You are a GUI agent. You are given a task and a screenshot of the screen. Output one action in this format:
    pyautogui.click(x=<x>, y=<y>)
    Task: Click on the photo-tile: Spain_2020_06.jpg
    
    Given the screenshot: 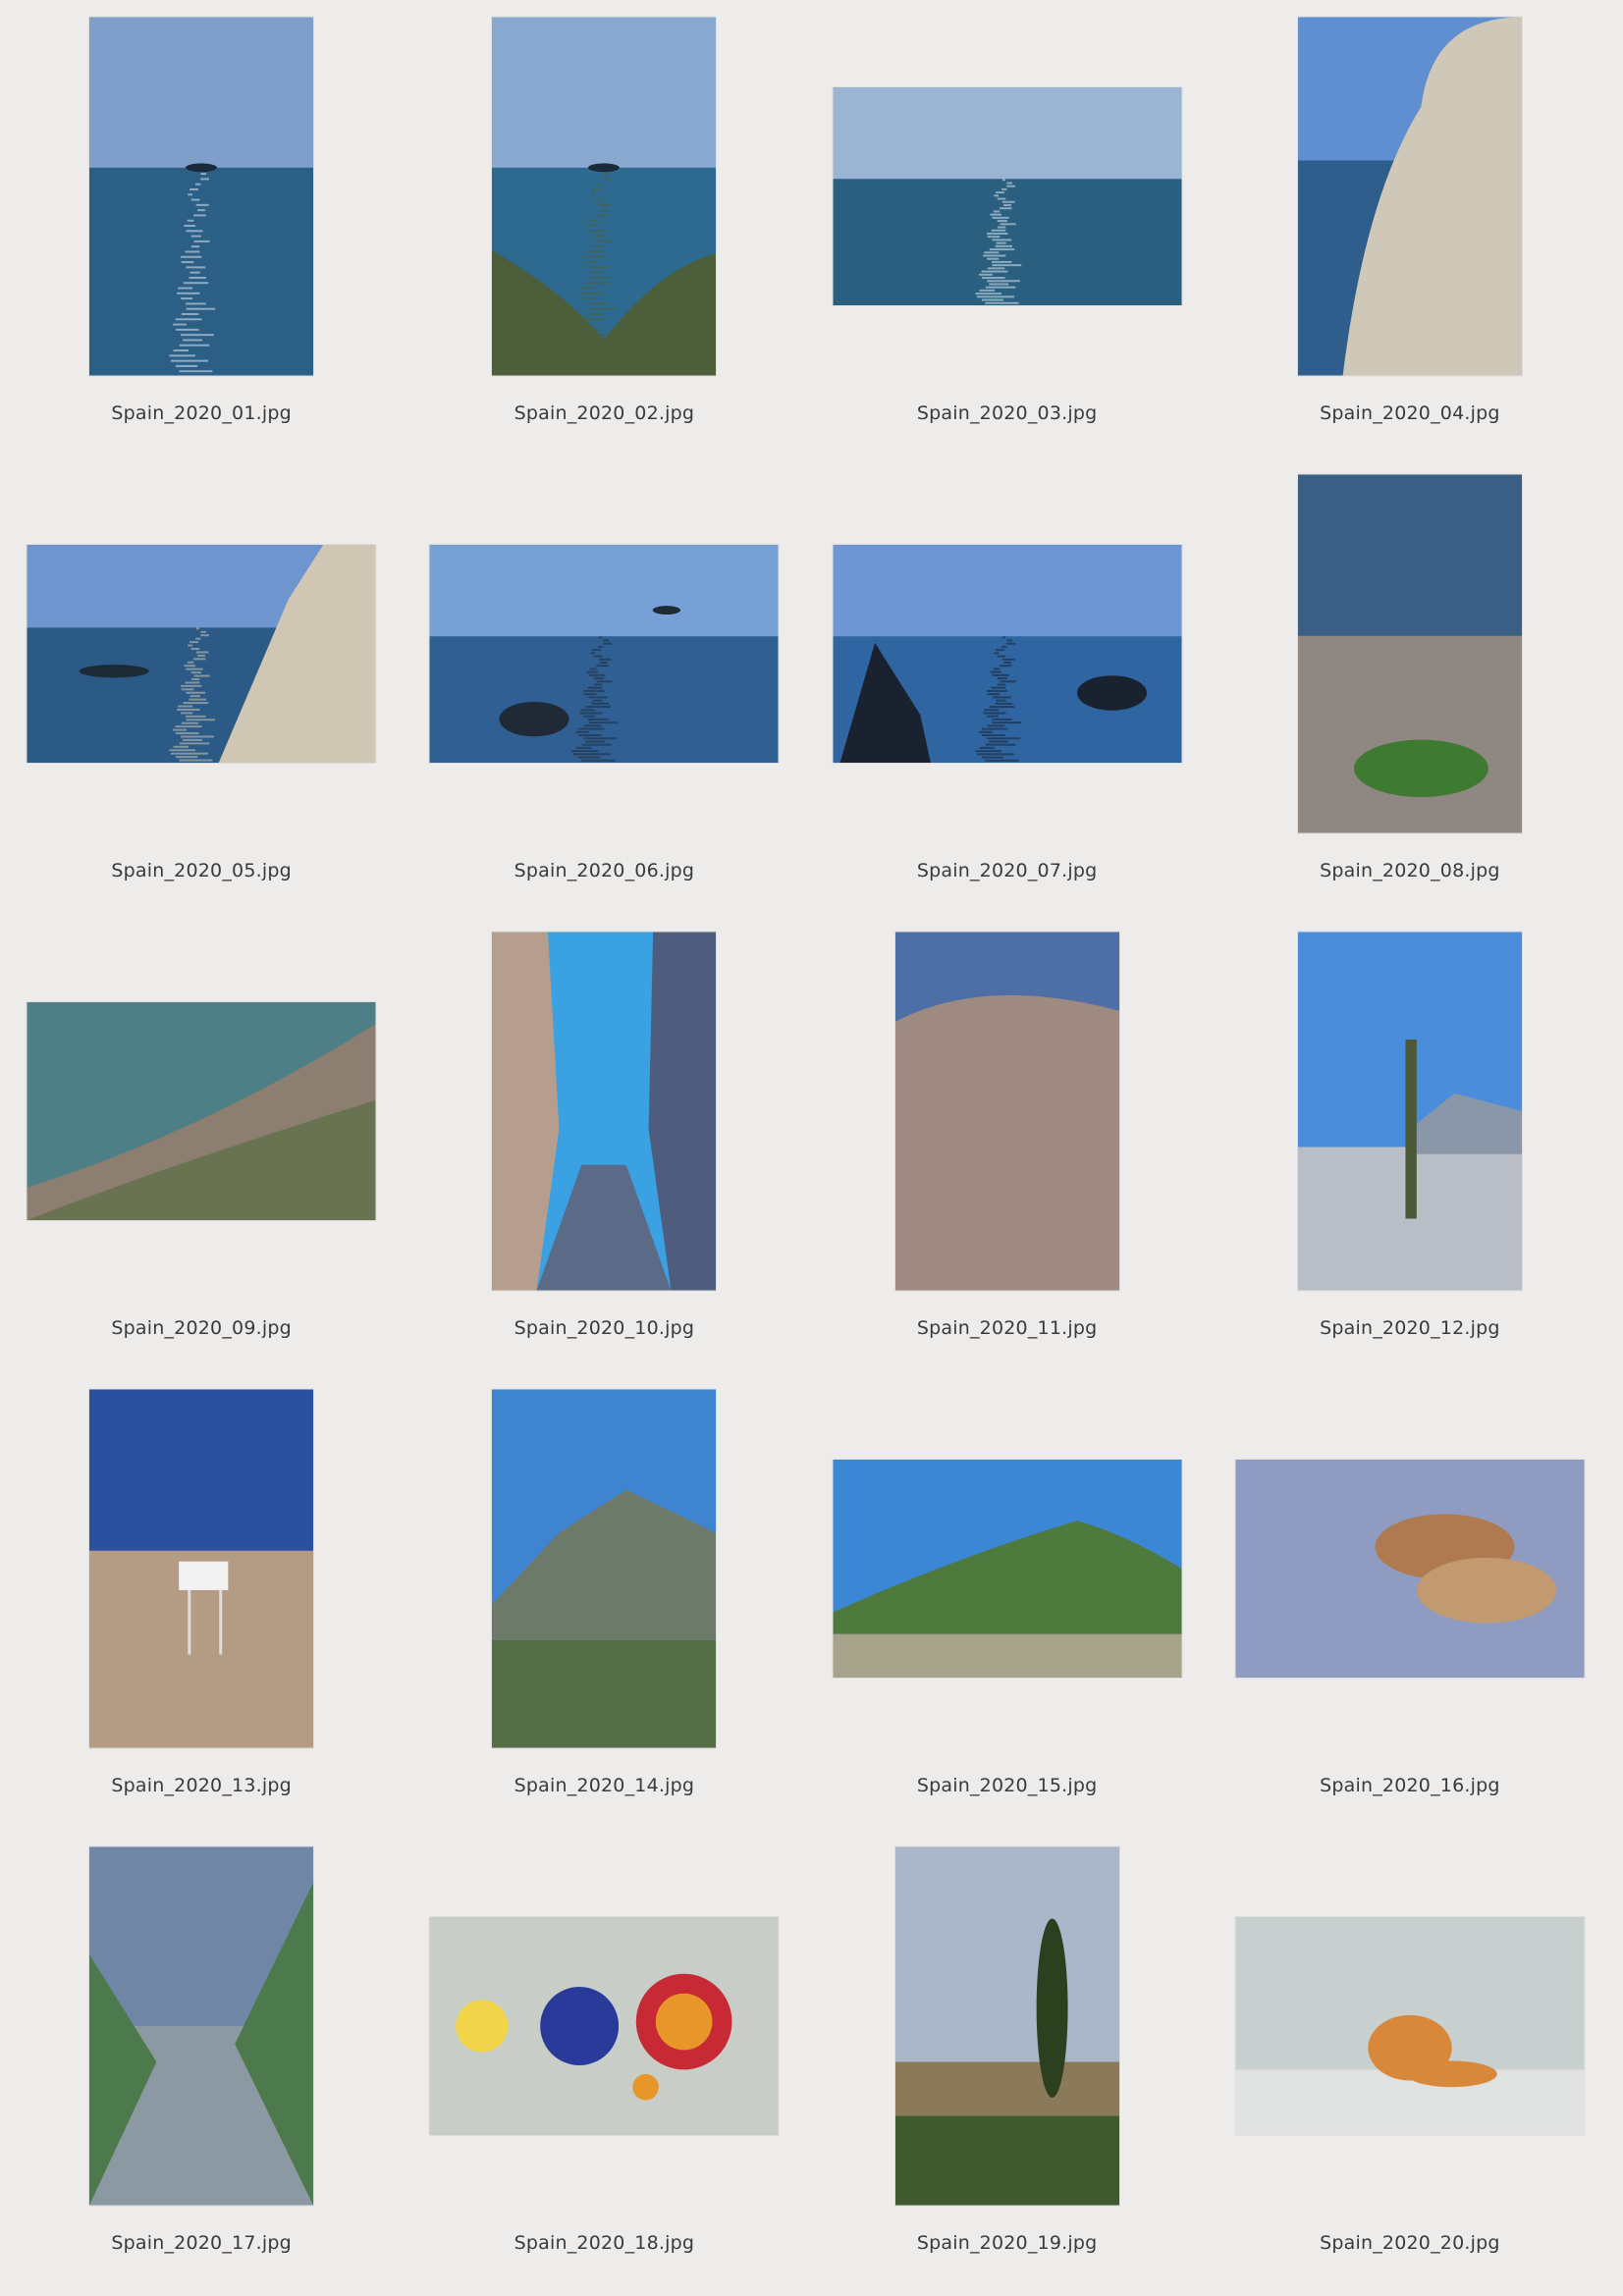 What is the action you would take?
    pyautogui.click(x=604, y=686)
    